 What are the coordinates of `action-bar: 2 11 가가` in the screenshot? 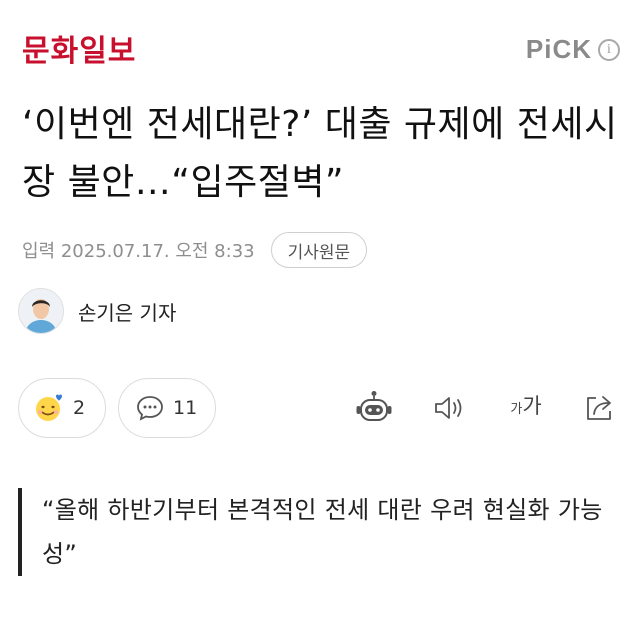 It's located at (320, 409).